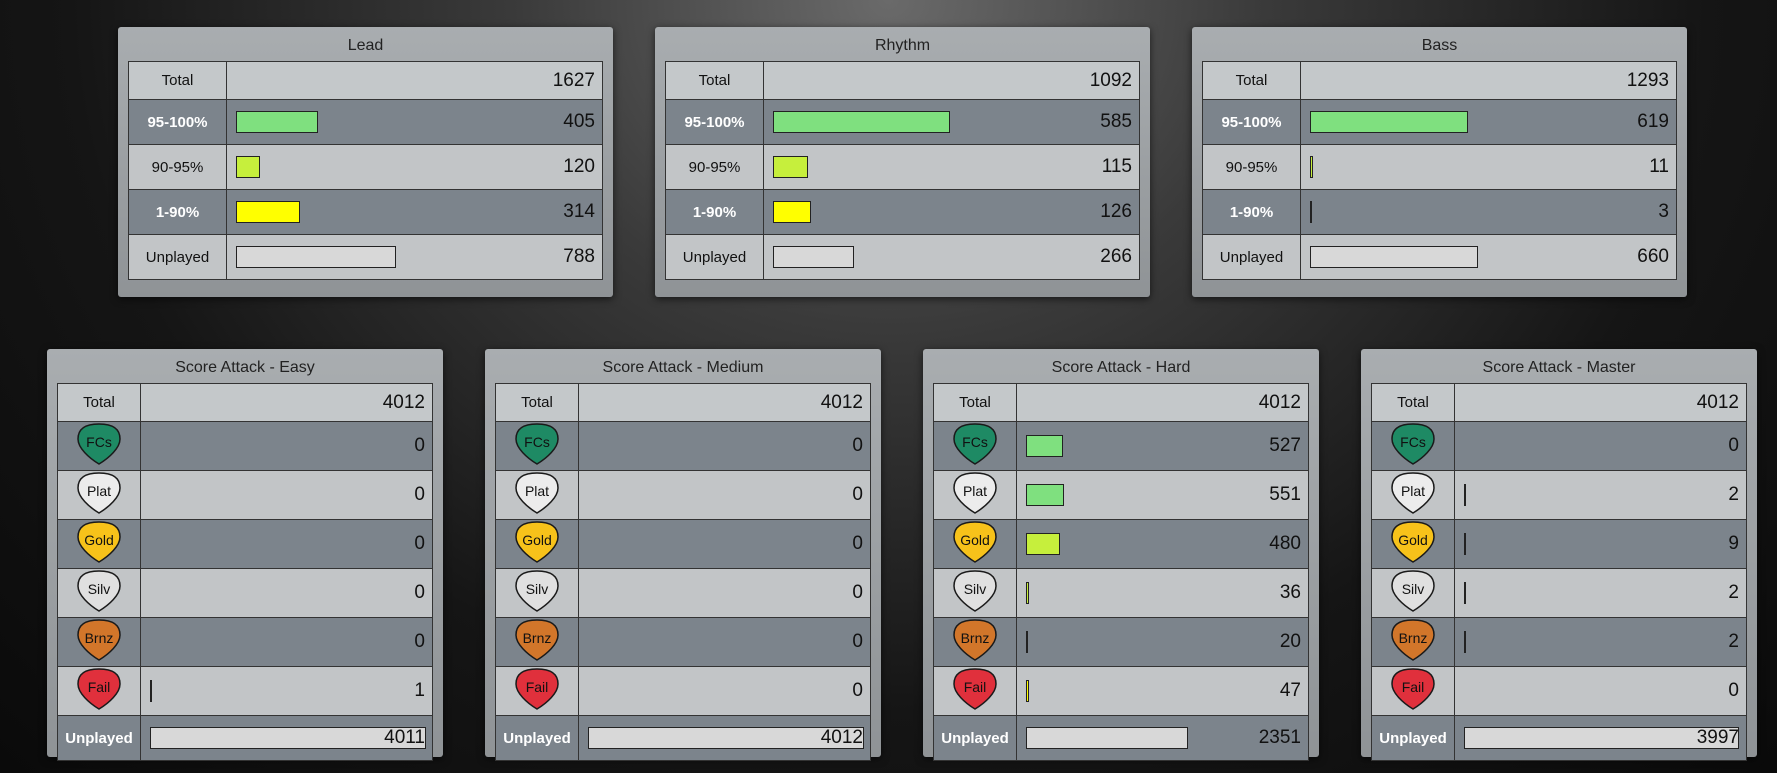  What do you see at coordinates (975, 540) in the screenshot?
I see `pick-label: Gold` at bounding box center [975, 540].